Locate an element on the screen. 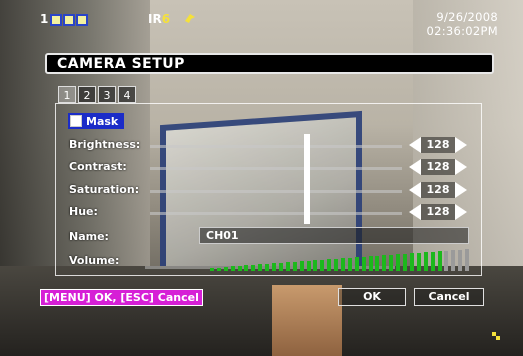  camera-tabs: 1 2 3 4 is located at coordinates (97, 94).